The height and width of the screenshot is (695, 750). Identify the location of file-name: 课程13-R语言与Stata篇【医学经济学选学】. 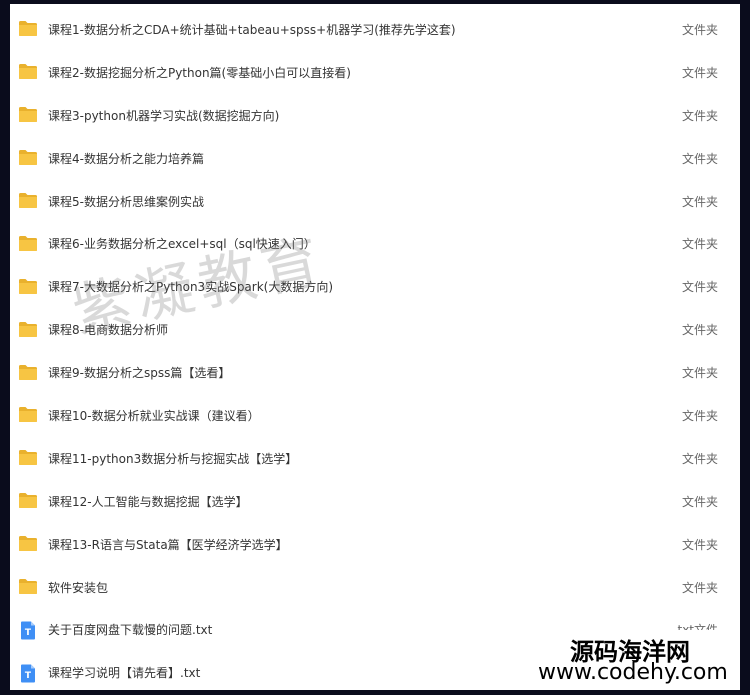
(168, 544).